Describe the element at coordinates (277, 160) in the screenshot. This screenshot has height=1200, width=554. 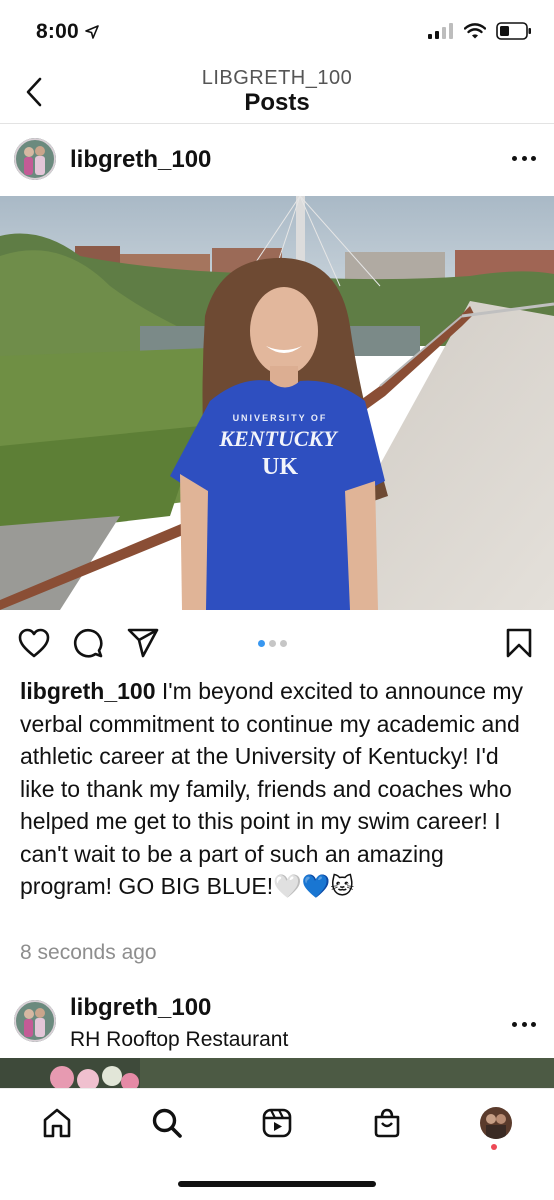
I see `post-header: libgreth_100` at that location.